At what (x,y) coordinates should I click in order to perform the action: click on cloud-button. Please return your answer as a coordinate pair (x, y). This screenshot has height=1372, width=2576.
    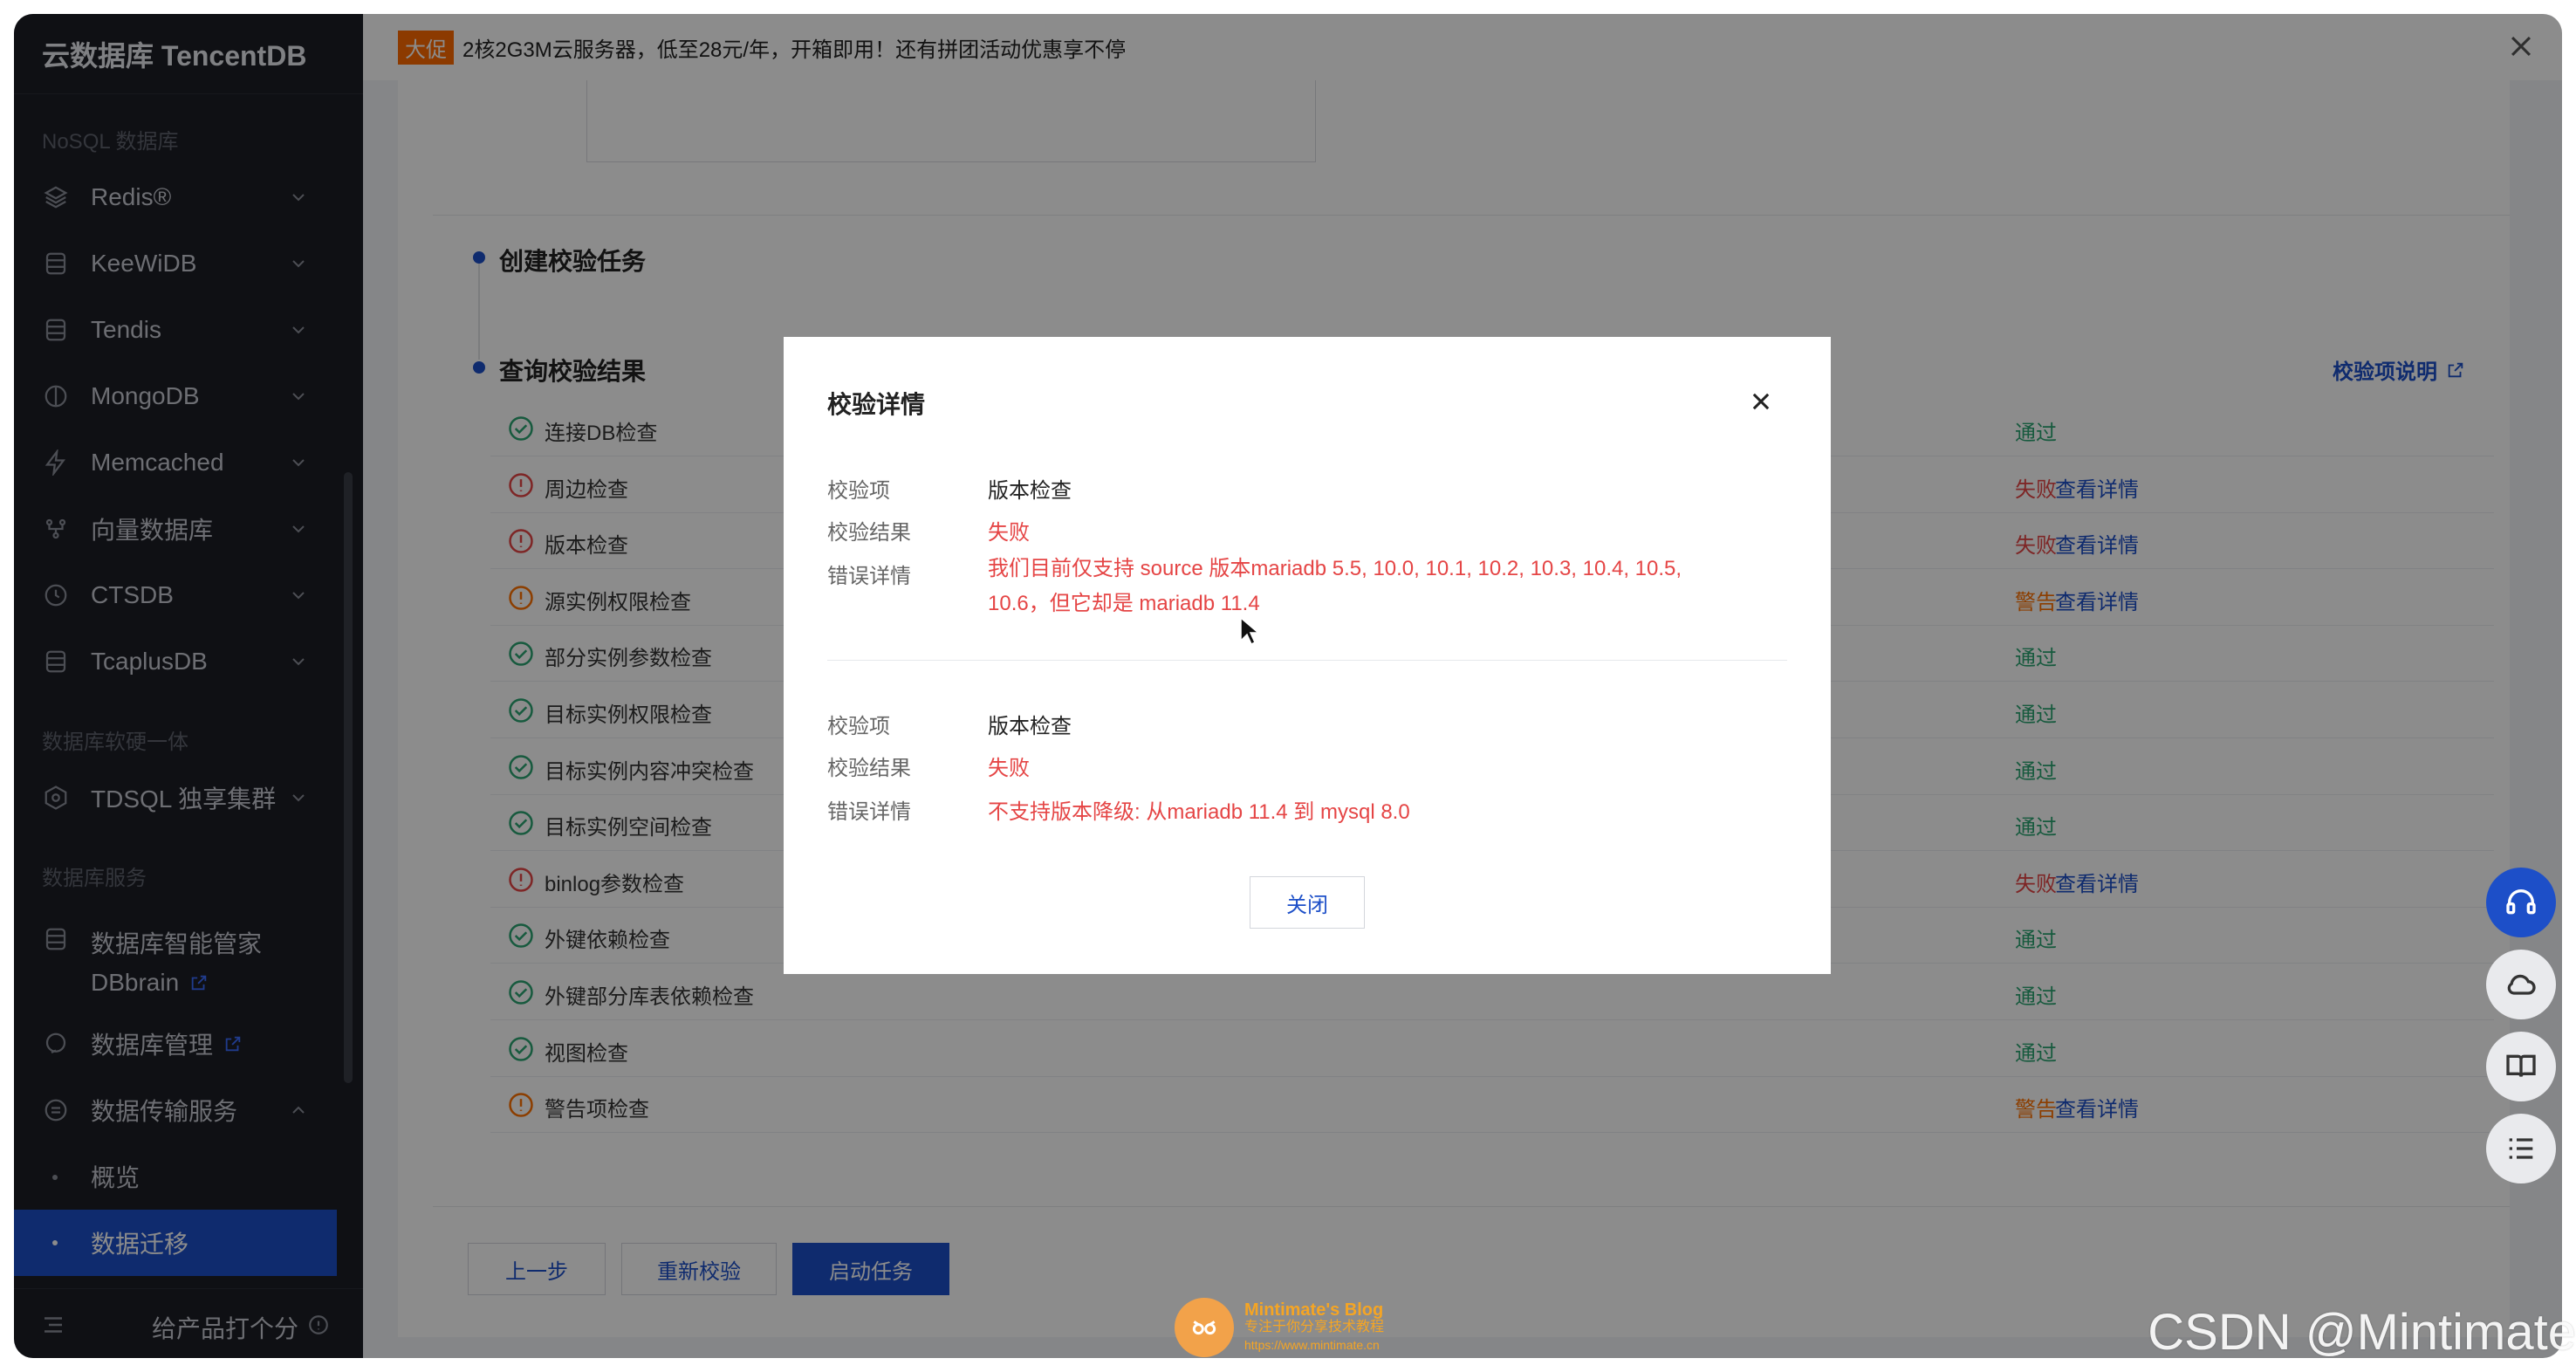
    Looking at the image, I should click on (2521, 984).